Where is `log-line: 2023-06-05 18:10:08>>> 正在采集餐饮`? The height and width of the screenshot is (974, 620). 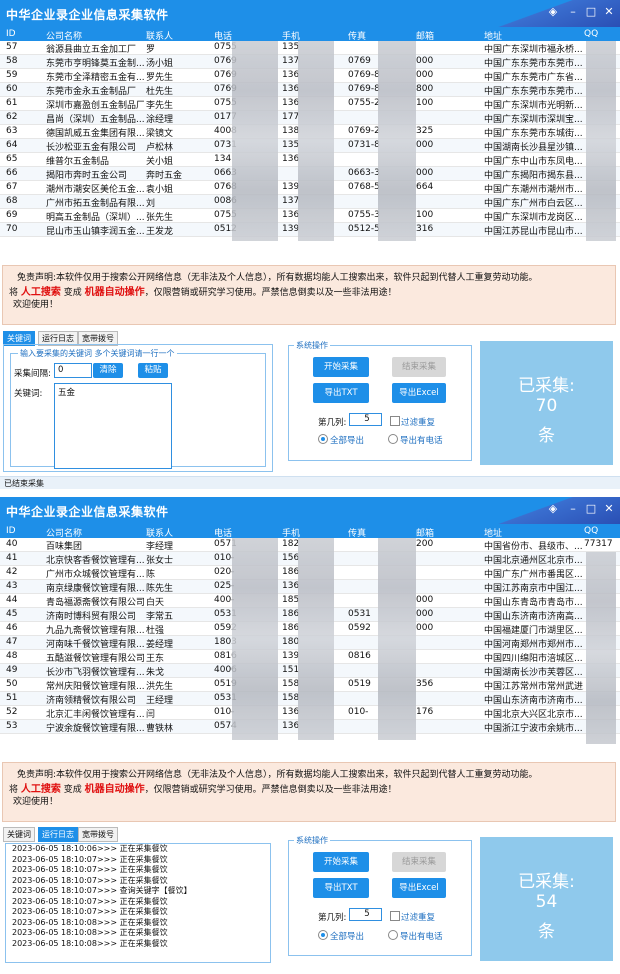 log-line: 2023-06-05 18:10:08>>> 正在采集餐饮 is located at coordinates (90, 932).